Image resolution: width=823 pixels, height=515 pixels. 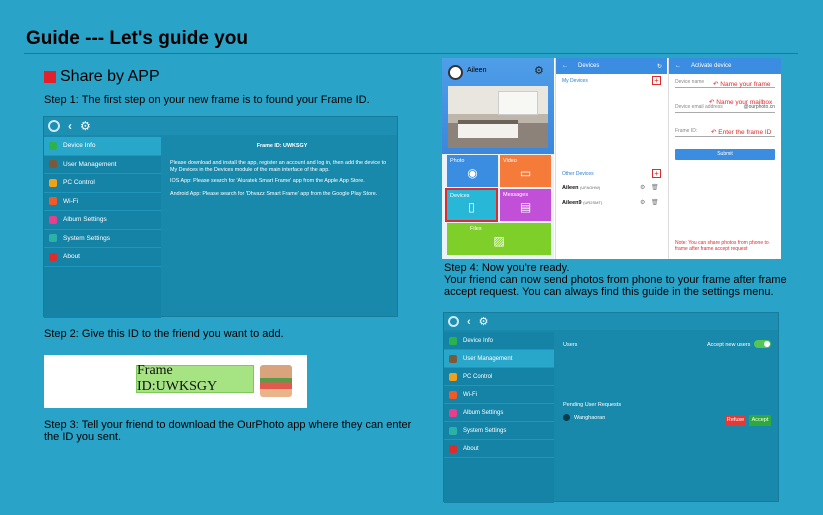 What do you see at coordinates (760, 420) in the screenshot?
I see `accept-button: Accept` at bounding box center [760, 420].